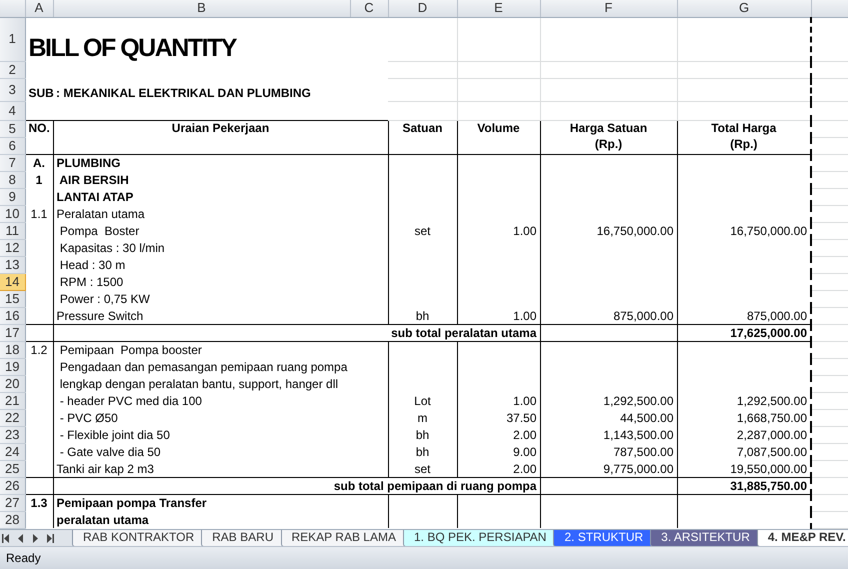 This screenshot has width=848, height=569. Describe the element at coordinates (12, 39) in the screenshot. I see `row-header: 1` at that location.